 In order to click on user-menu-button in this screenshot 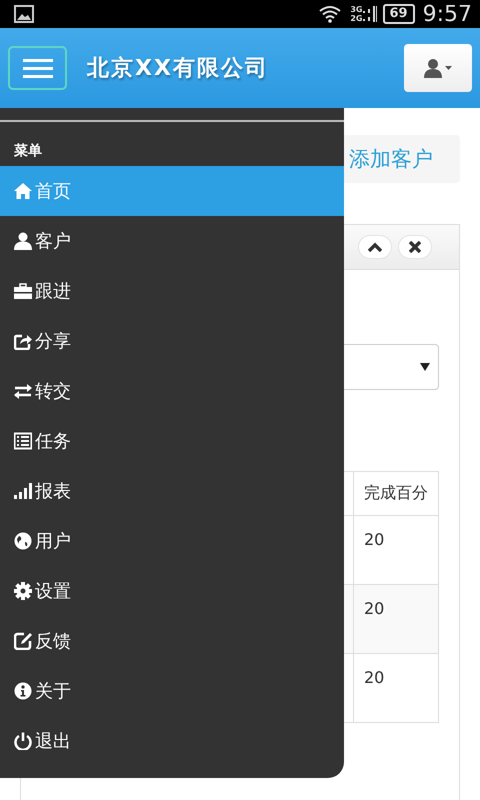, I will do `click(438, 68)`.